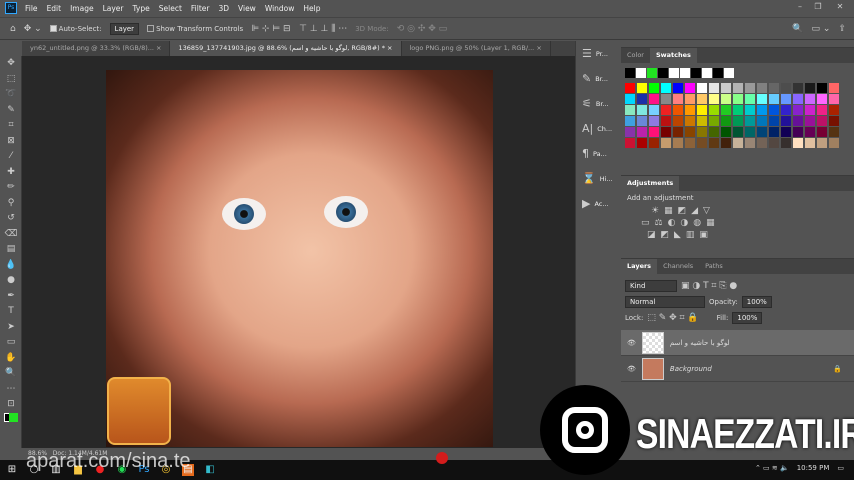  What do you see at coordinates (11, 390) in the screenshot?
I see `more-tools-icon: ⋯` at bounding box center [11, 390].